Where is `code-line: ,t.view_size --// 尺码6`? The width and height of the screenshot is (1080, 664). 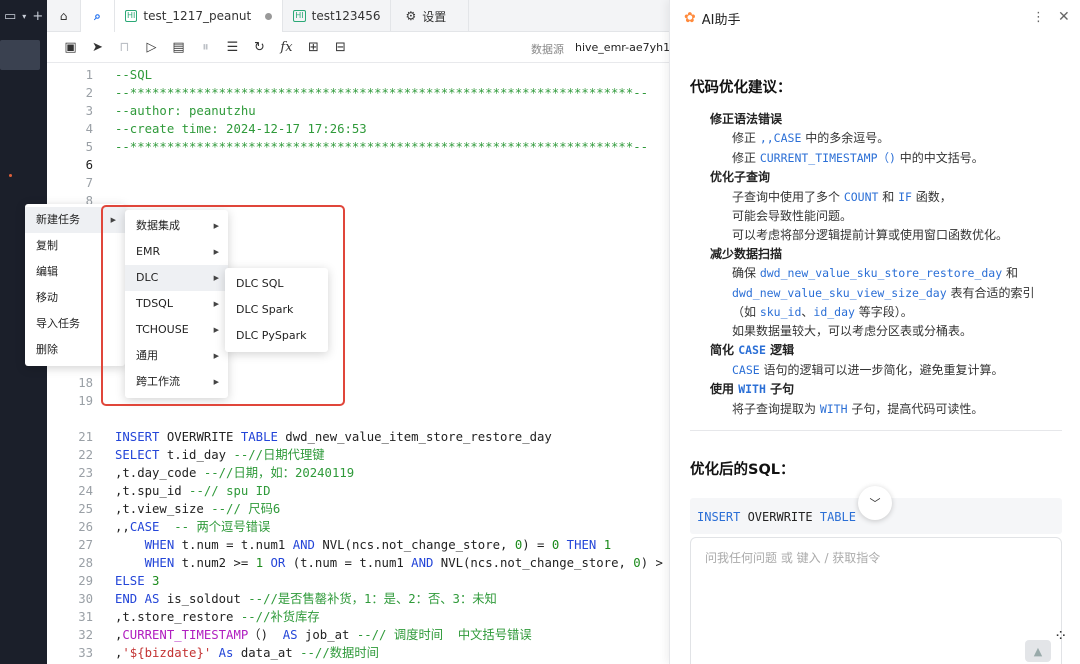 code-line: ,t.view_size --// 尺码6 is located at coordinates (197, 509).